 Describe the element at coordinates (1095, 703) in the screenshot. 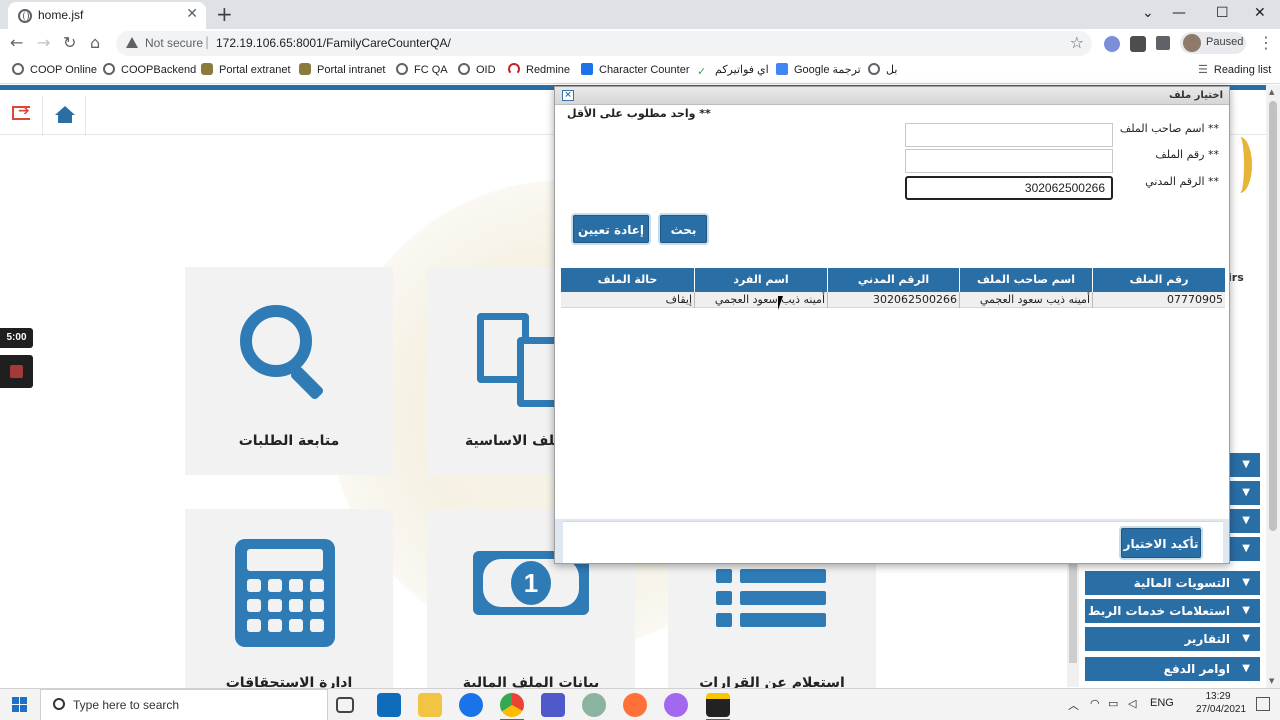

I see `wifi-icon: ◠` at that location.